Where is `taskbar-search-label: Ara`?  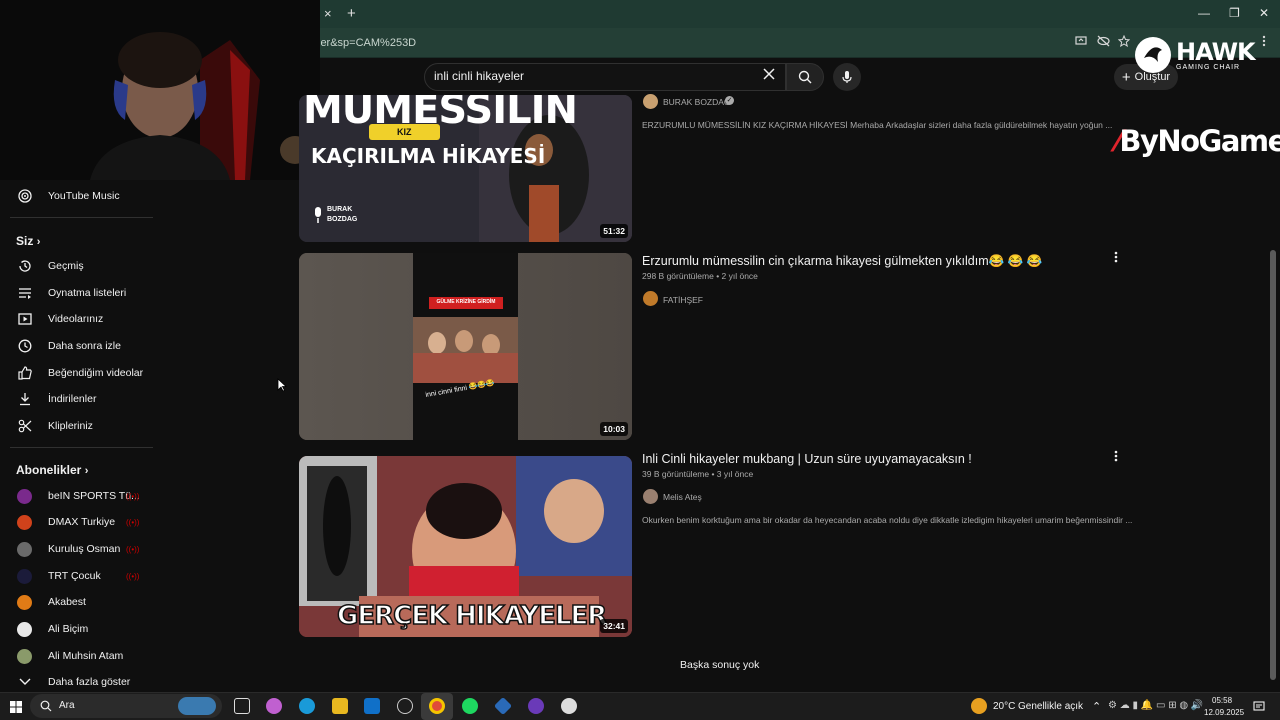
taskbar-search-label: Ara is located at coordinates (67, 705).